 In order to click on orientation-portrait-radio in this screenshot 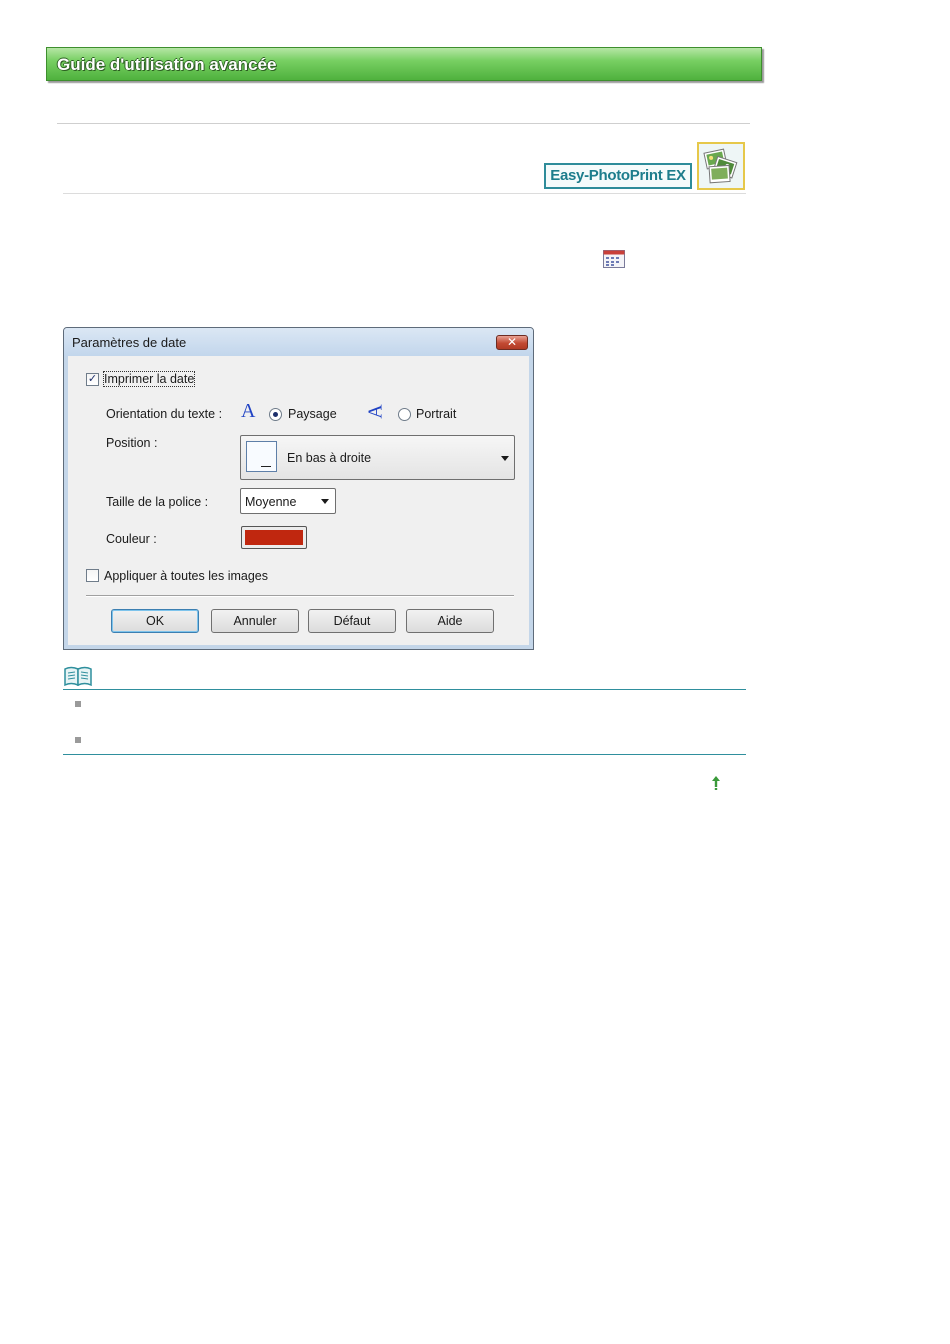, I will do `click(404, 414)`.